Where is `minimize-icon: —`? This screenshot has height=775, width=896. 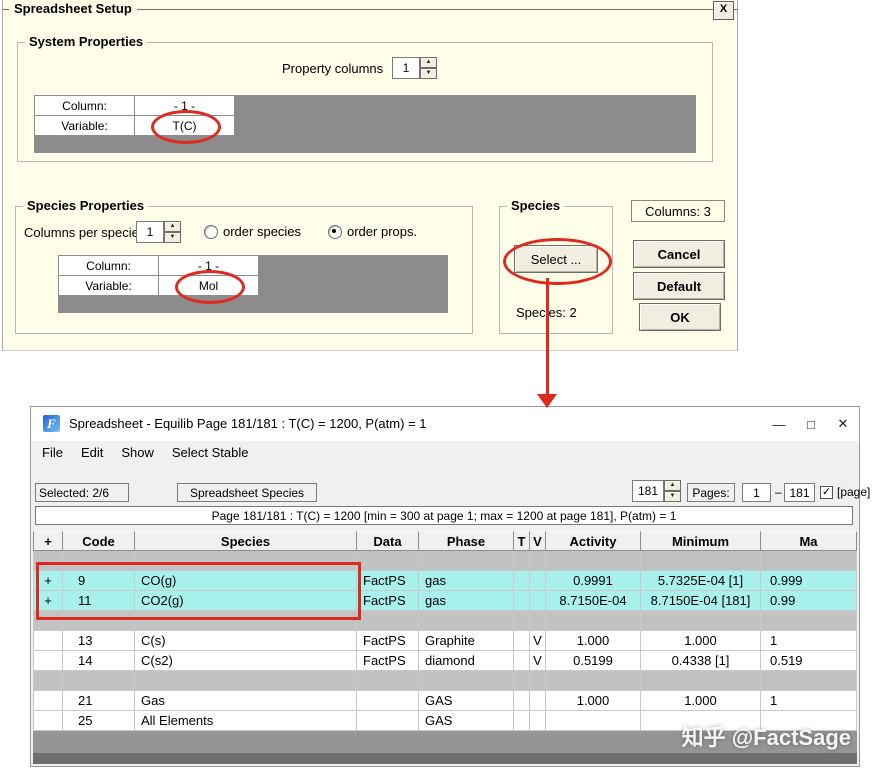 minimize-icon: — is located at coordinates (779, 424).